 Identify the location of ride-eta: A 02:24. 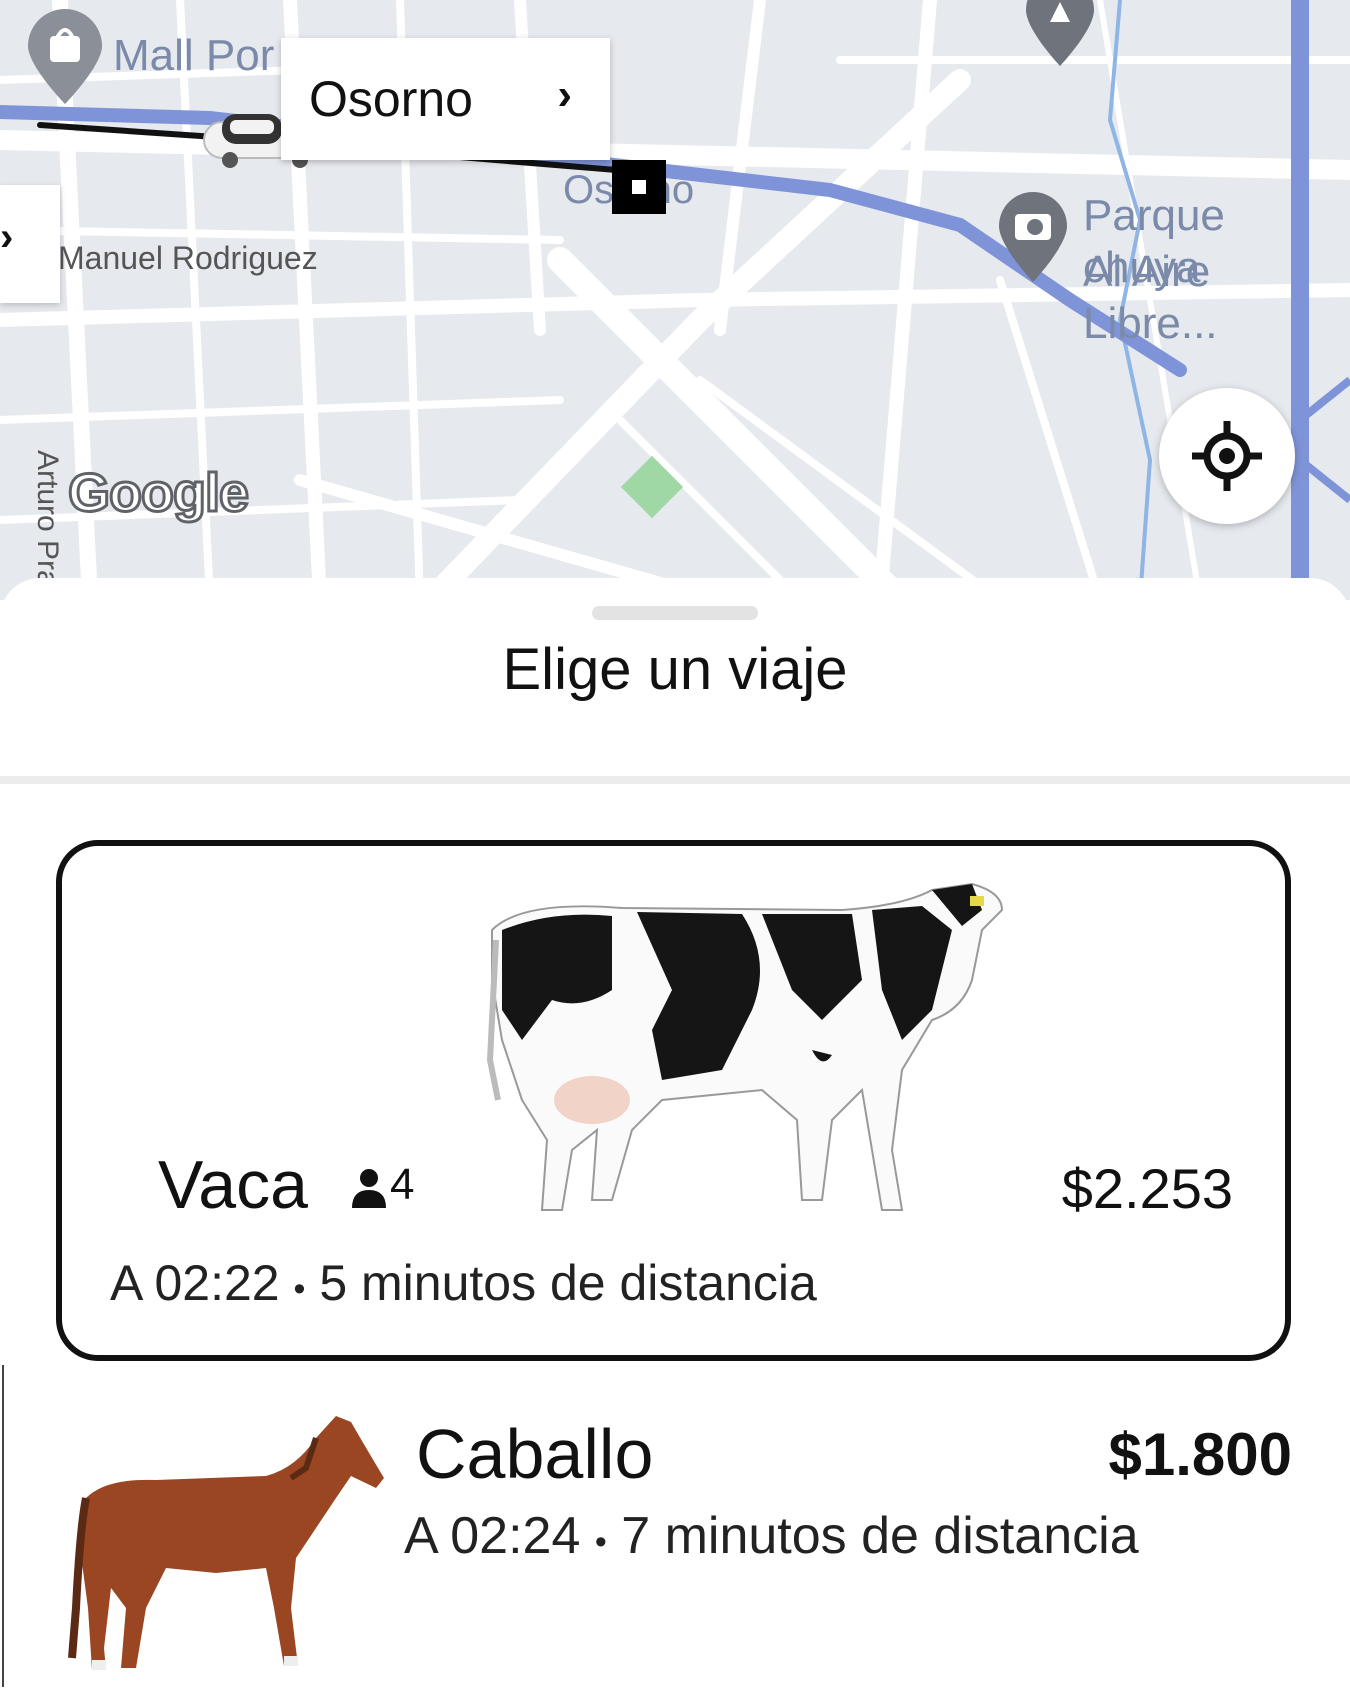
(492, 1536).